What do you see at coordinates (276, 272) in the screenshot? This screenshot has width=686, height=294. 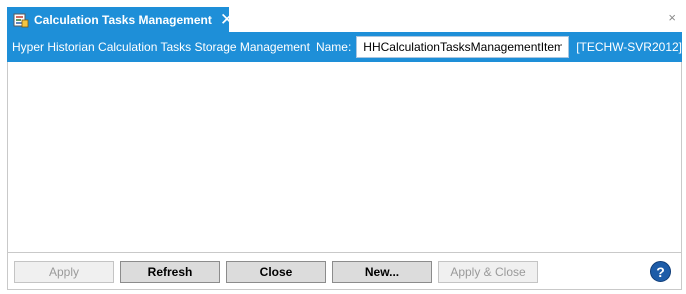 I see `close-button: Close` at bounding box center [276, 272].